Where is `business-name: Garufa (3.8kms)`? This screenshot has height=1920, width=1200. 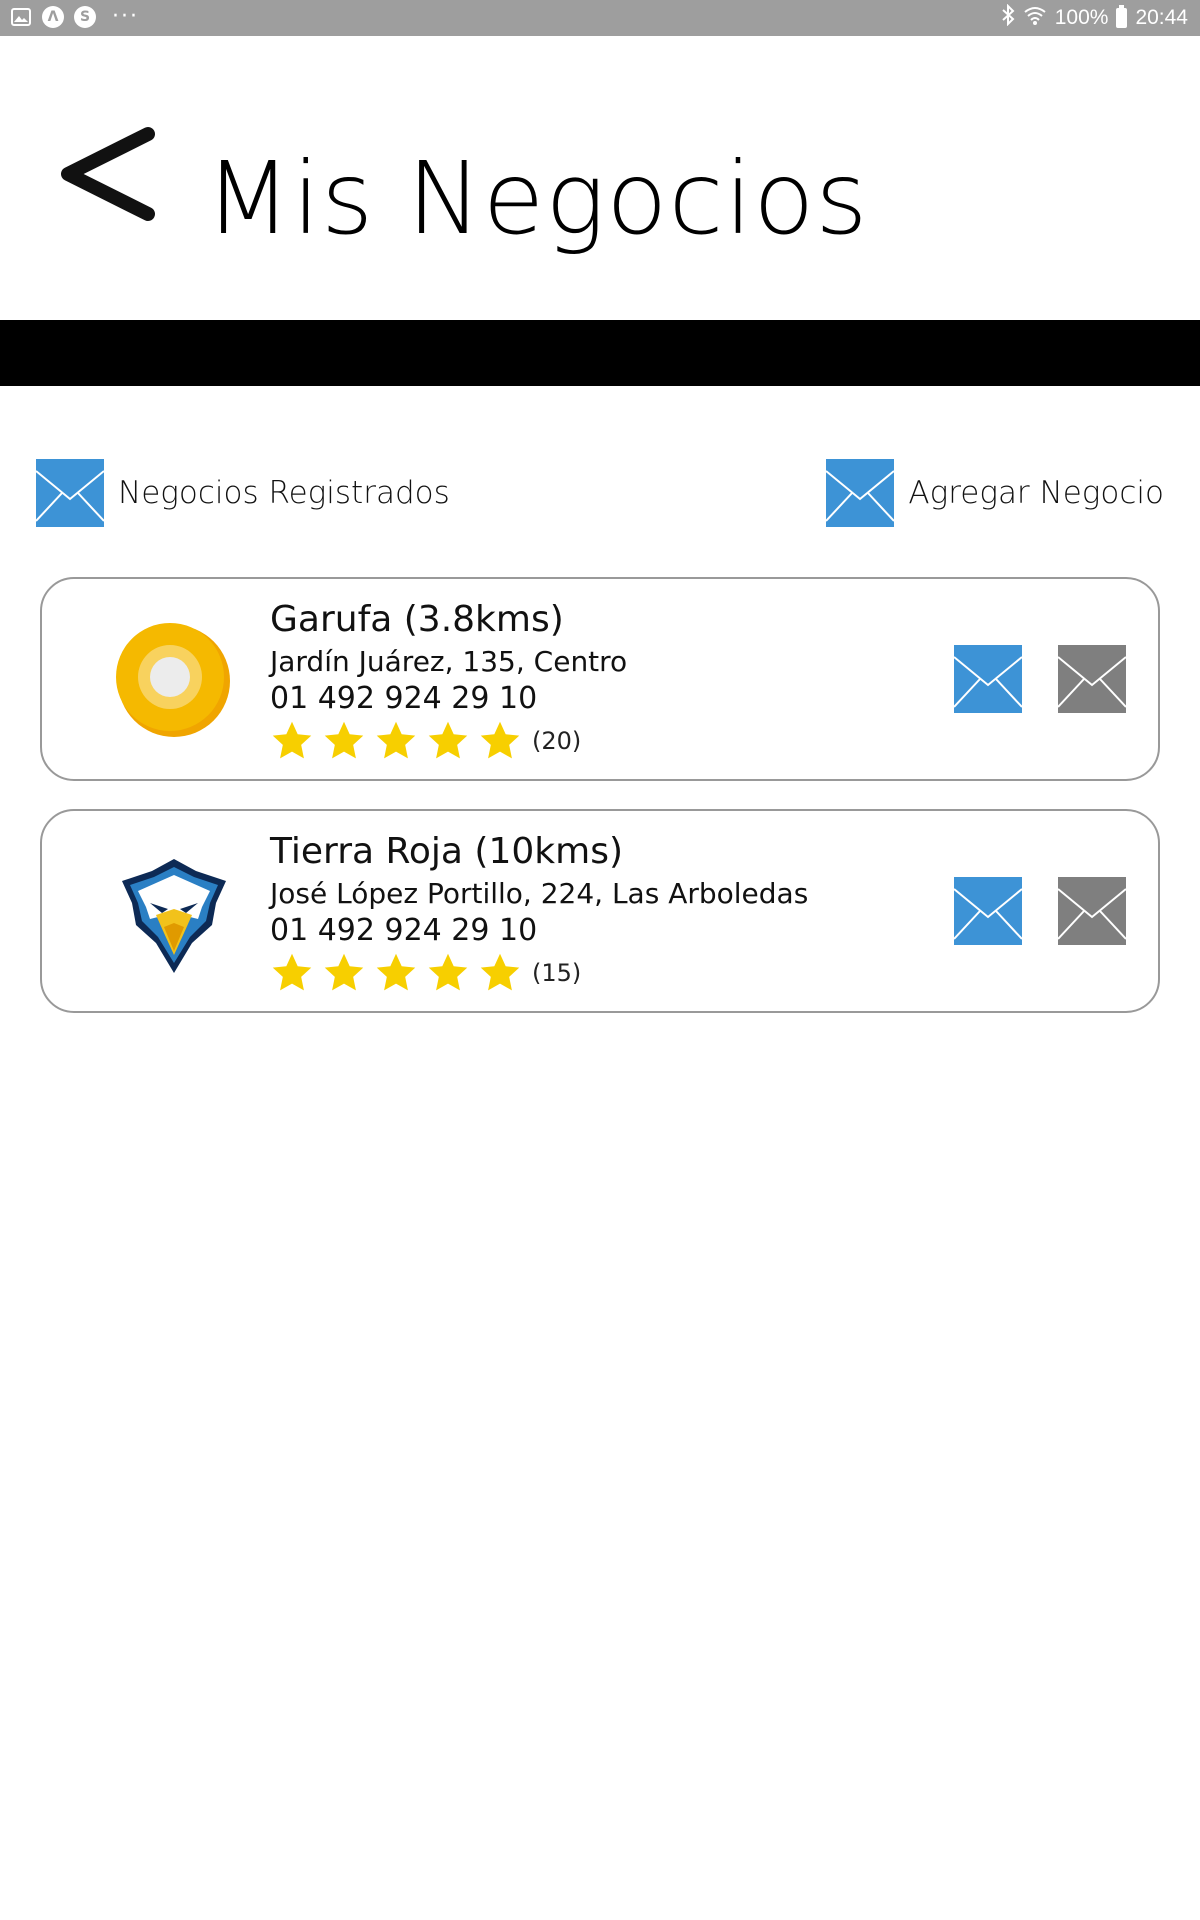
business-name: Garufa (3.8kms) is located at coordinates (417, 619).